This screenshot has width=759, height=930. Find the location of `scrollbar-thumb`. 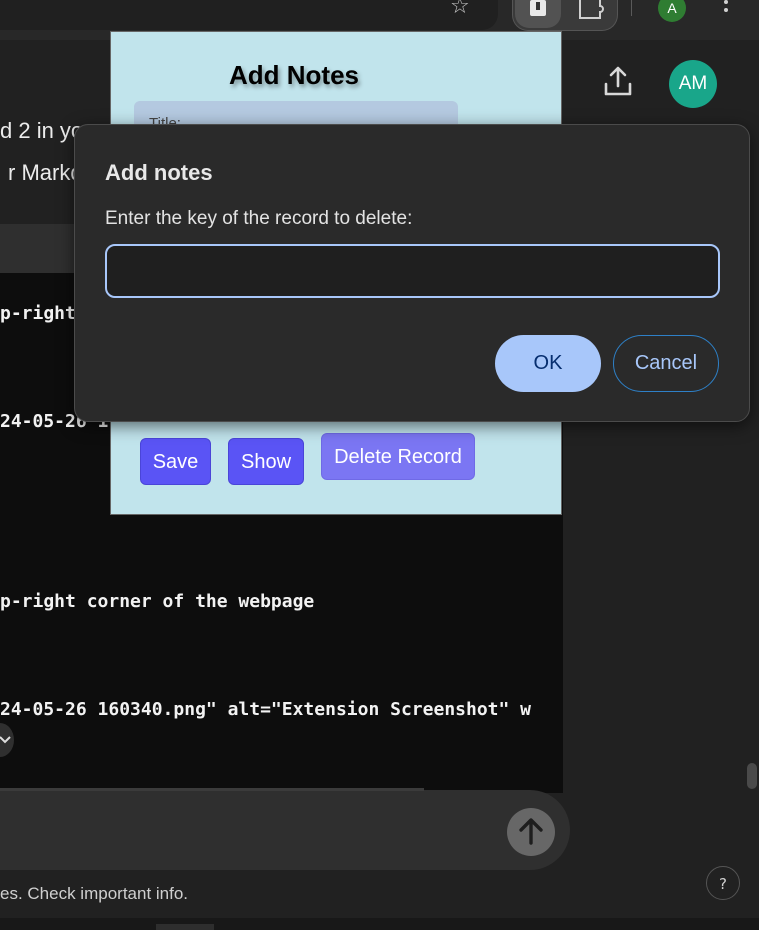

scrollbar-thumb is located at coordinates (752, 776).